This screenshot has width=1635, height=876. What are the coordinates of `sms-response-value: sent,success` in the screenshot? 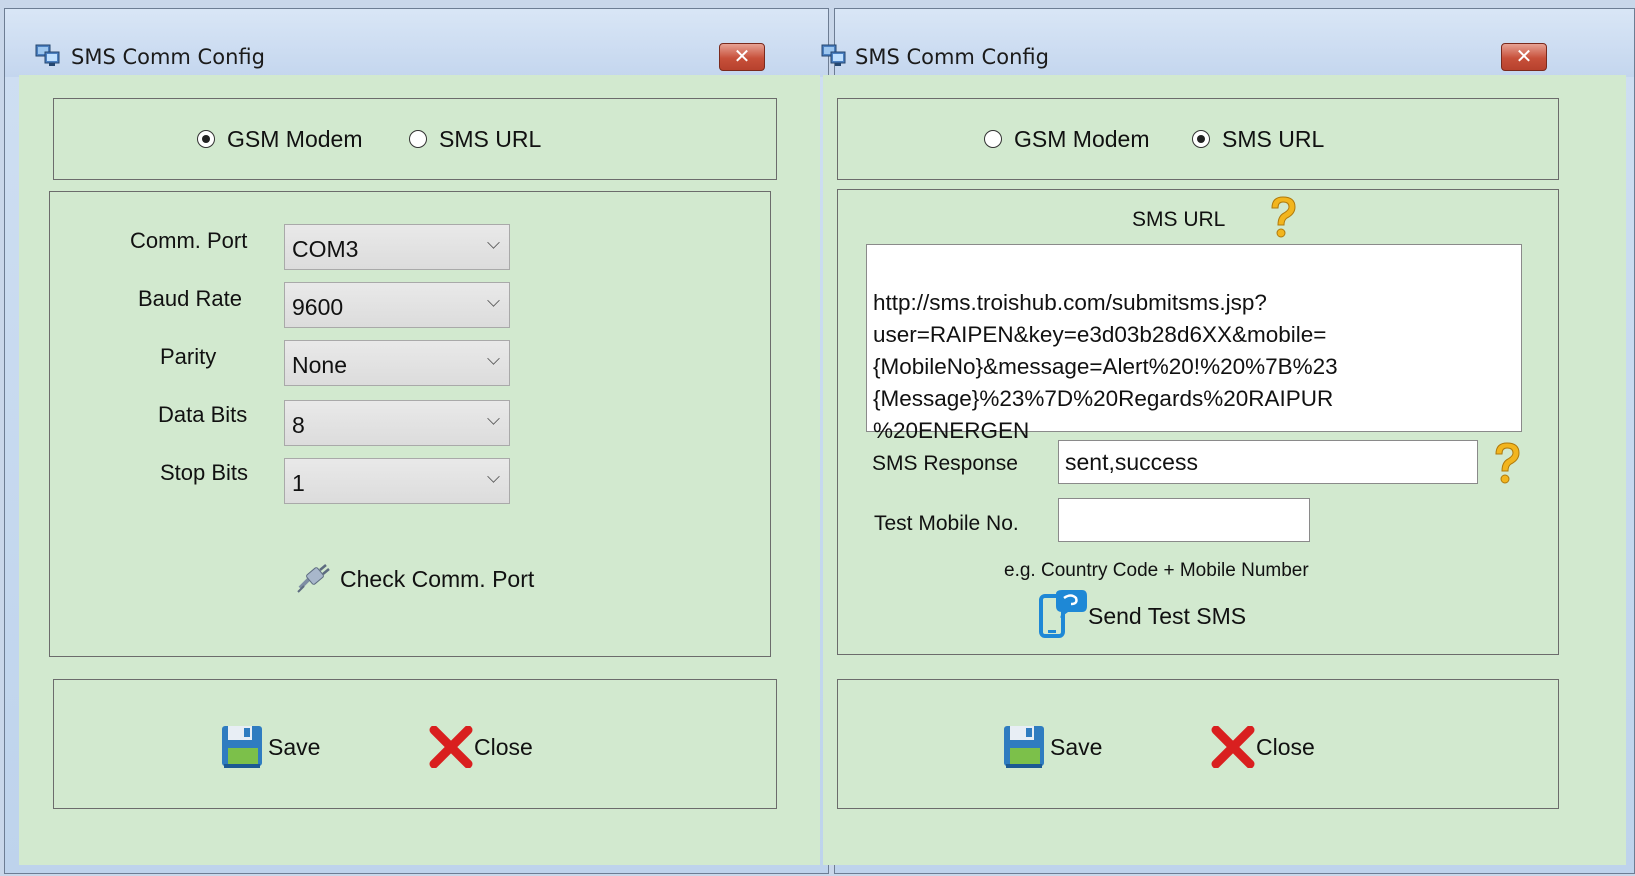 It's located at (1131, 462).